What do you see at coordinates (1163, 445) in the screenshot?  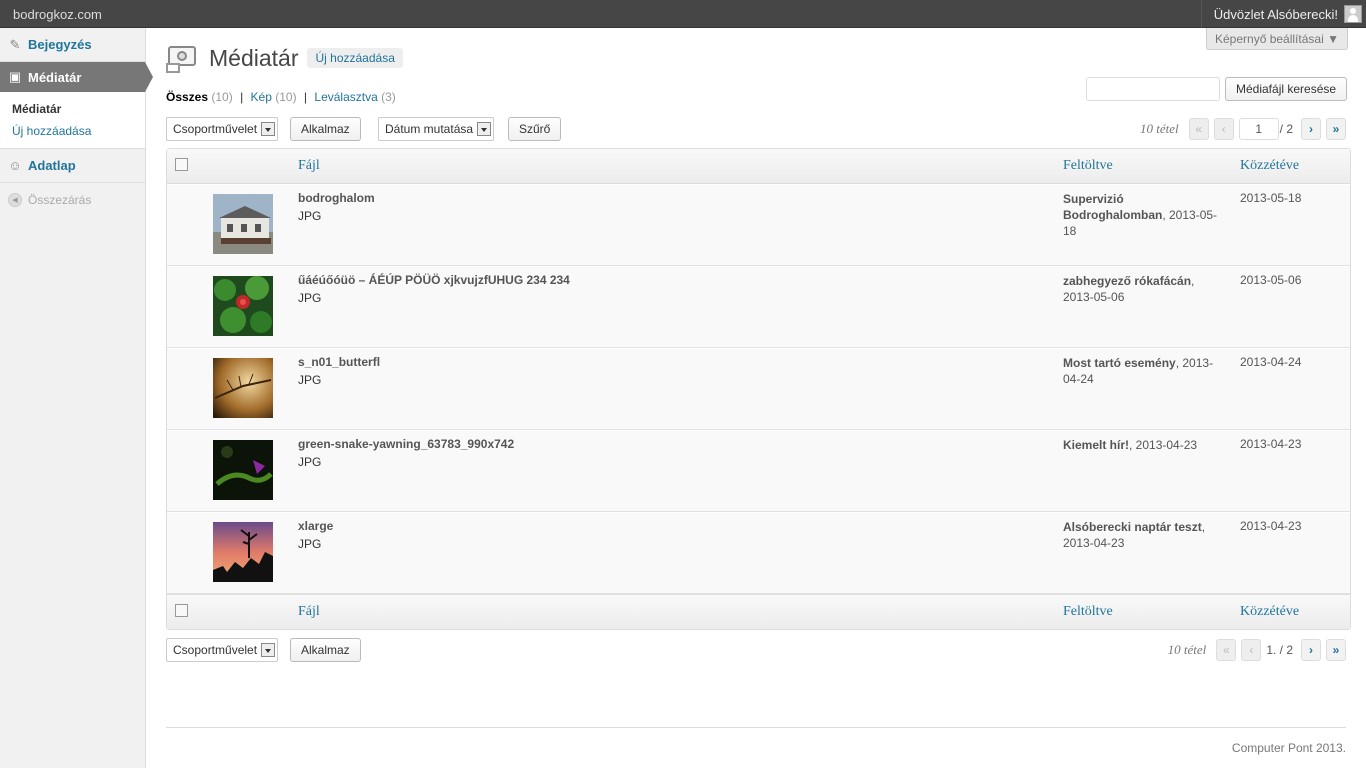 I see `attached-post-date: , 2013-04-23` at bounding box center [1163, 445].